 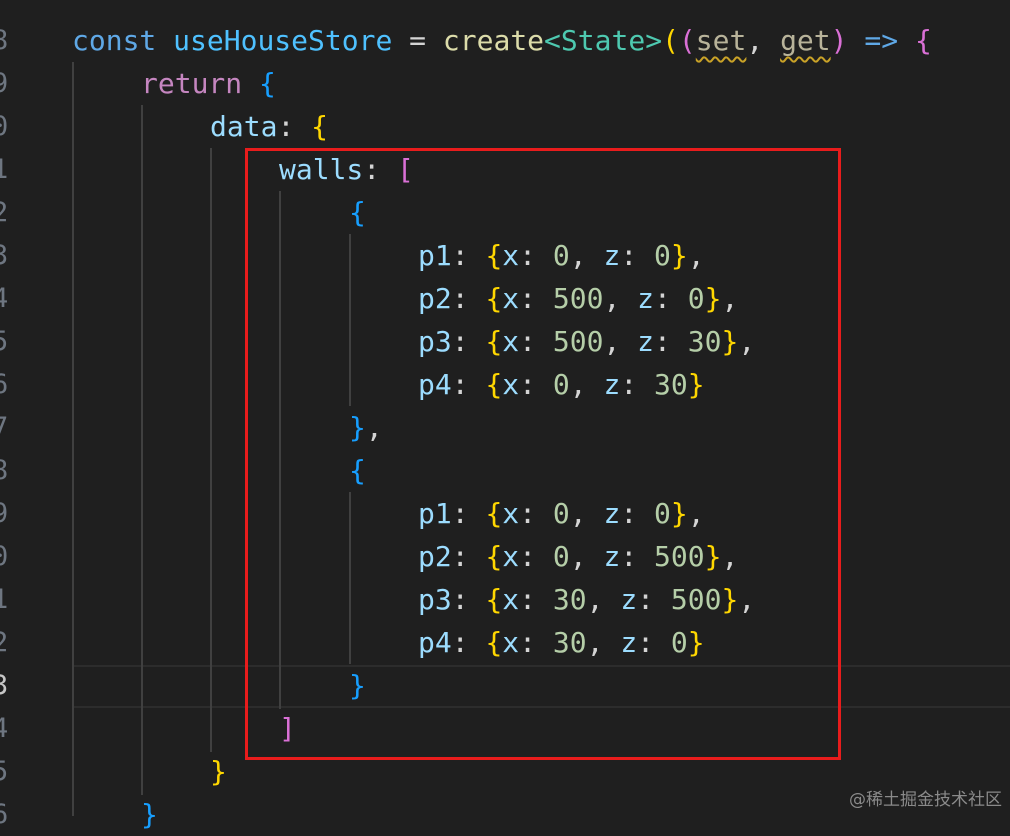 What do you see at coordinates (192, 83) in the screenshot?
I see `keyword: return` at bounding box center [192, 83].